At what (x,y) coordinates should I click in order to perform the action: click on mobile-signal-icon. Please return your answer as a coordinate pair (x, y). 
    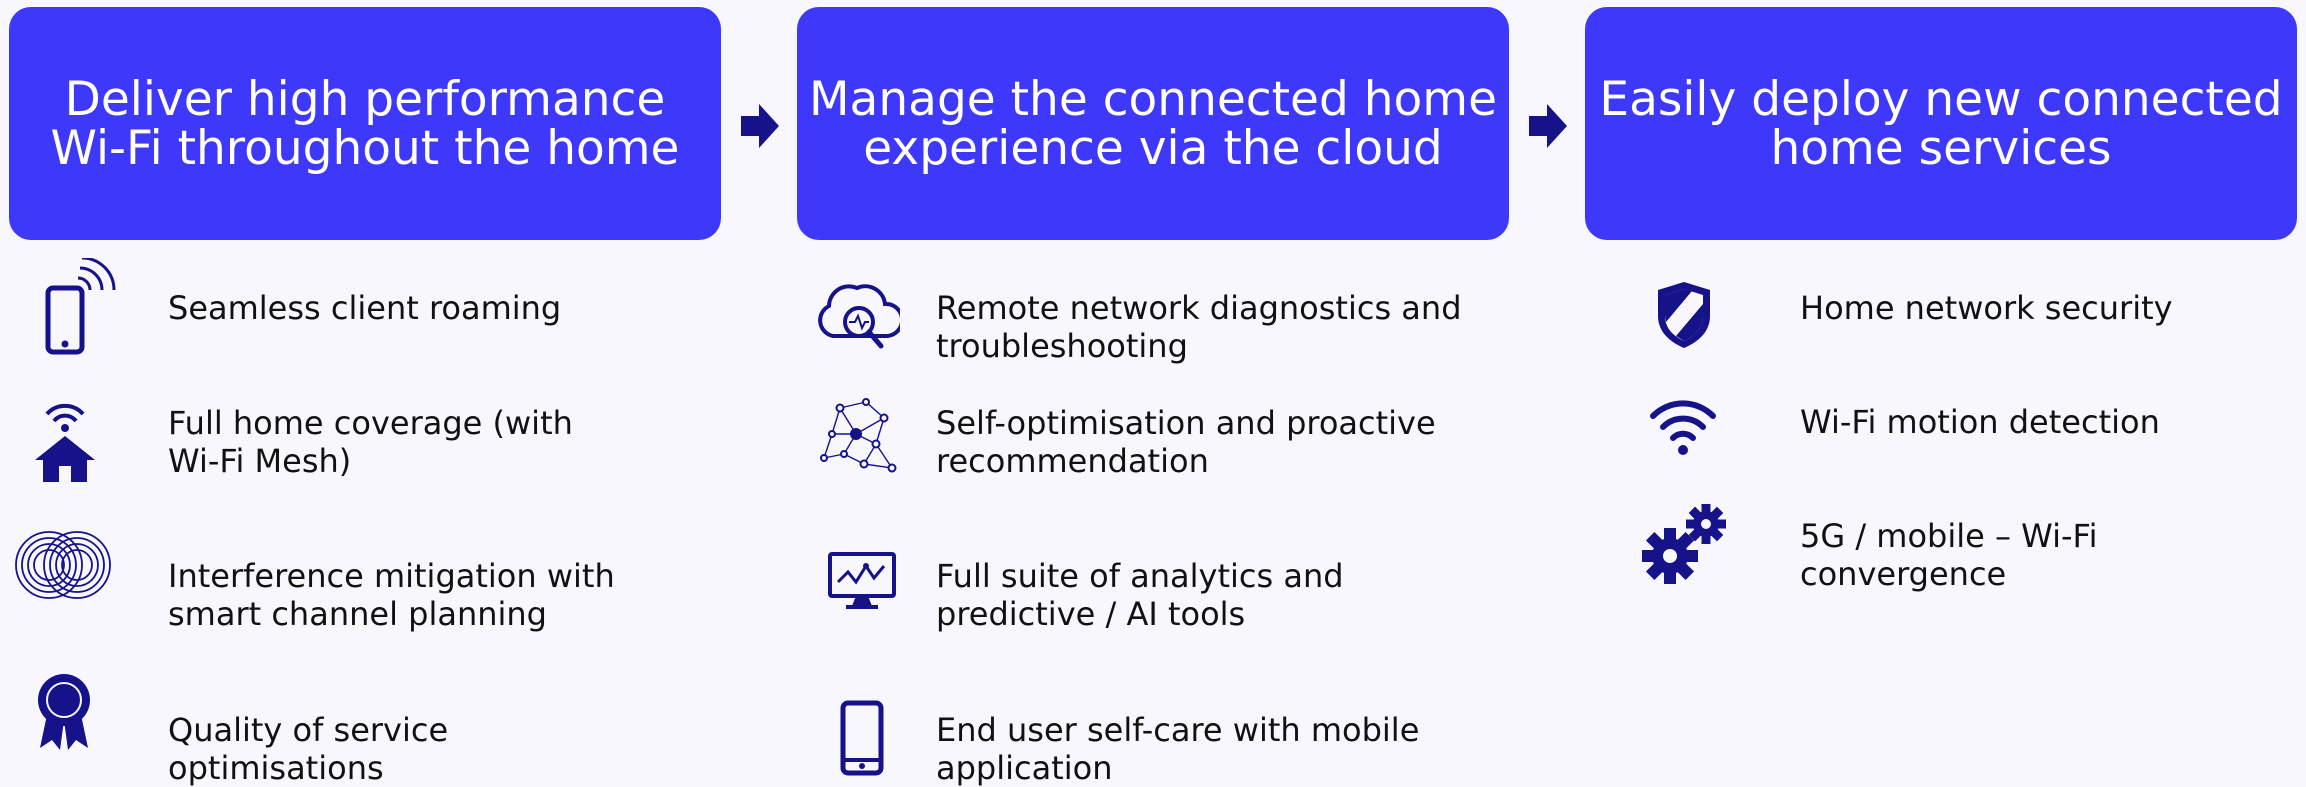
    Looking at the image, I should click on (80, 306).